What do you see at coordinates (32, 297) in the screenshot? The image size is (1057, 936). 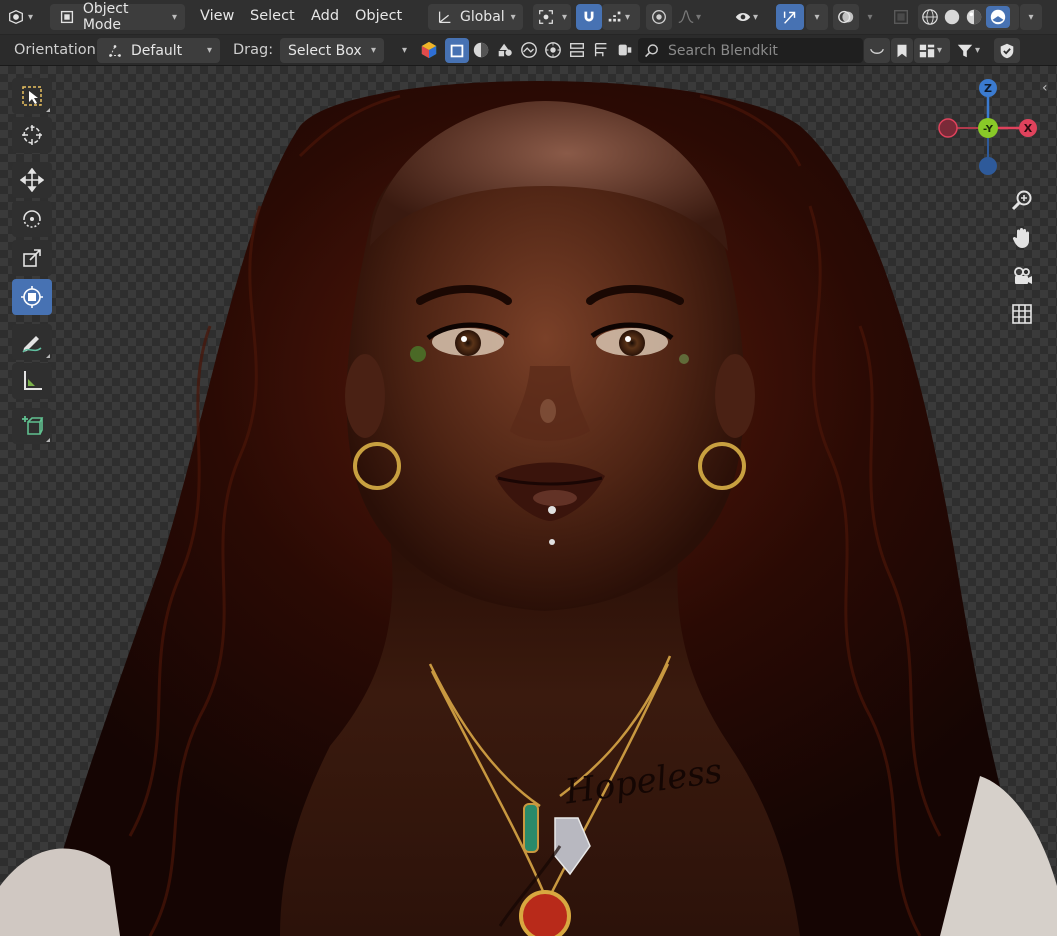 I see `transform-tool` at bounding box center [32, 297].